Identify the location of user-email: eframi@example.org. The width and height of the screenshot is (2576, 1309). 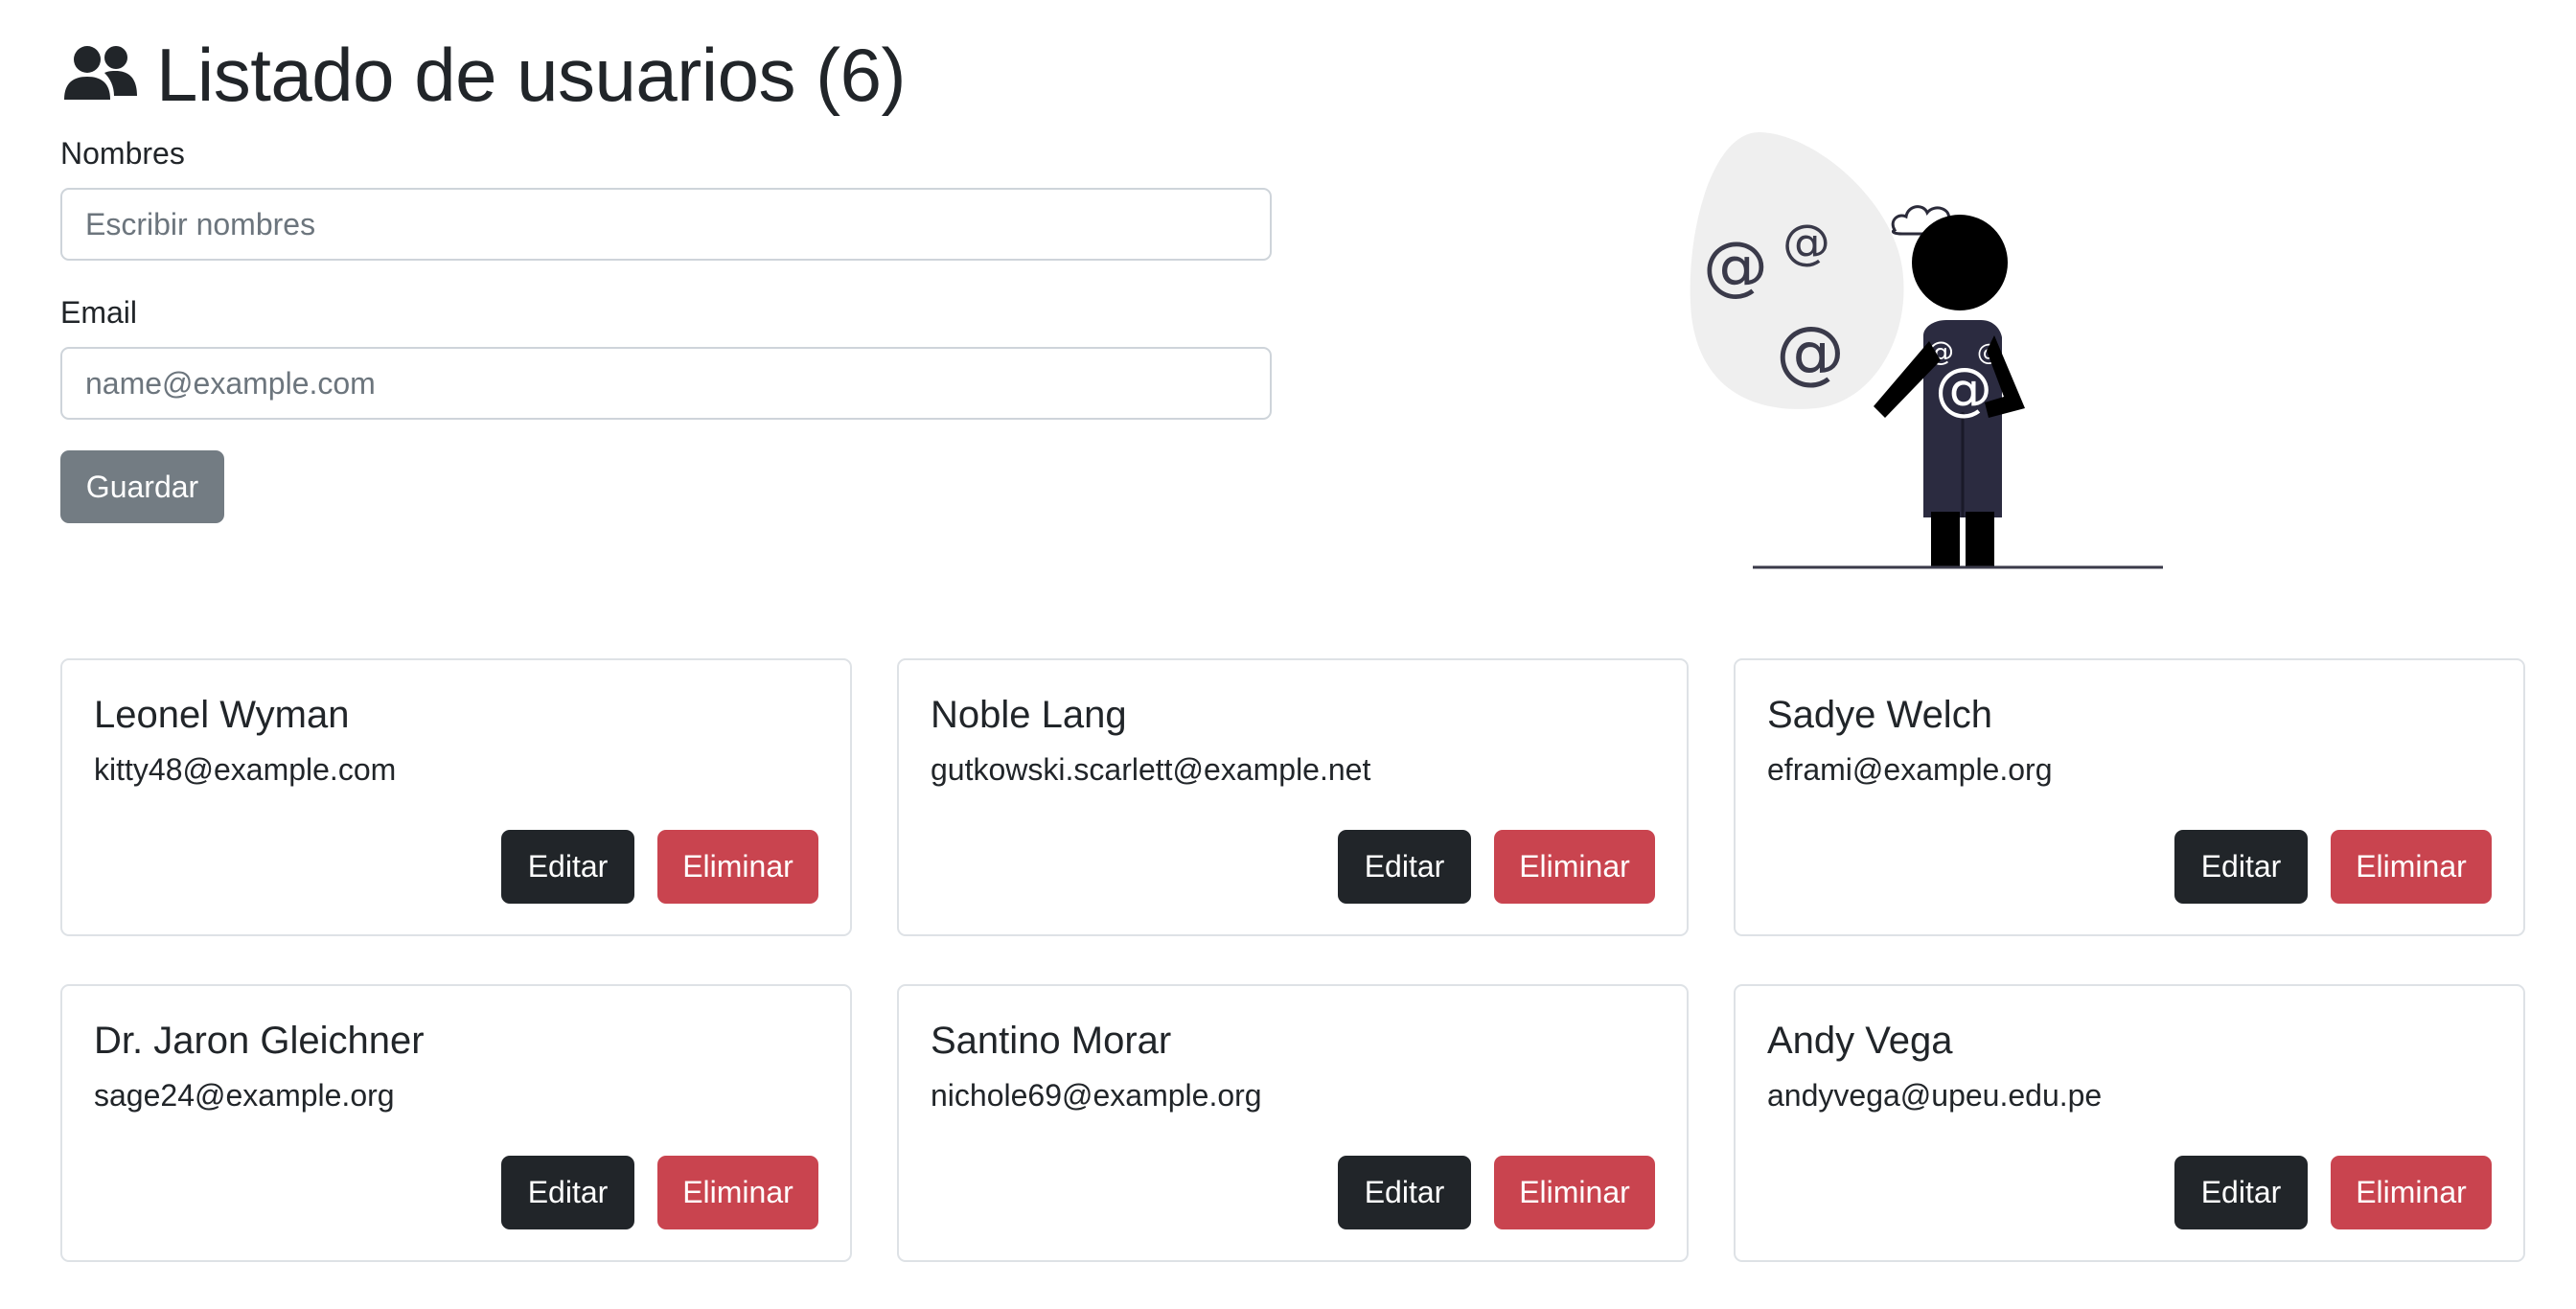
(1910, 770).